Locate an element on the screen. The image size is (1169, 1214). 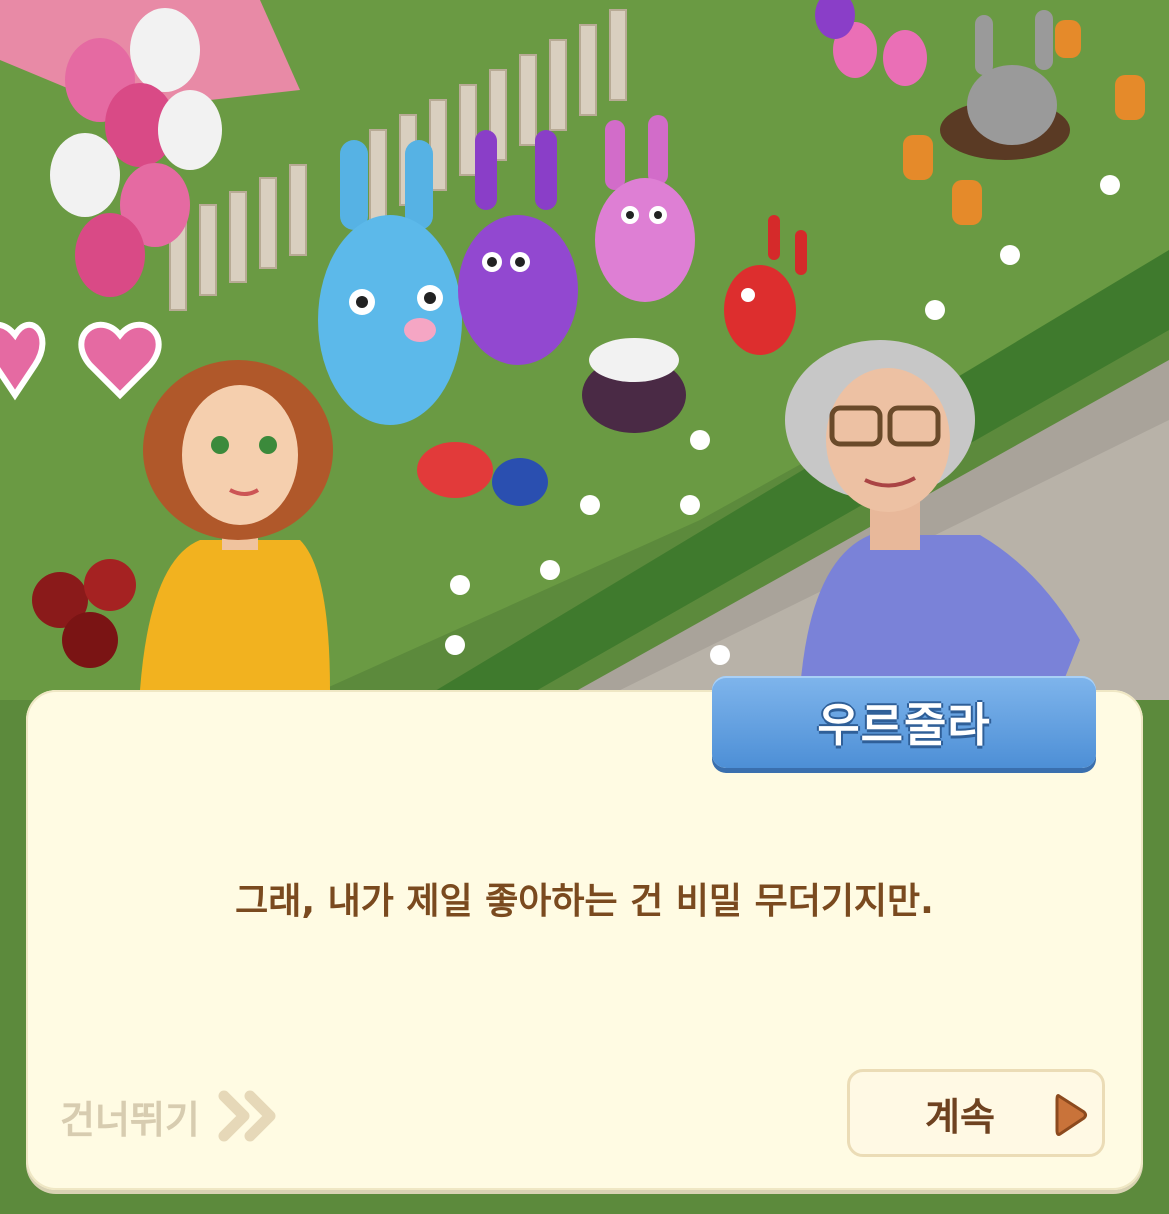
speaker-name-tag: 우르줄라 is located at coordinates (904, 722).